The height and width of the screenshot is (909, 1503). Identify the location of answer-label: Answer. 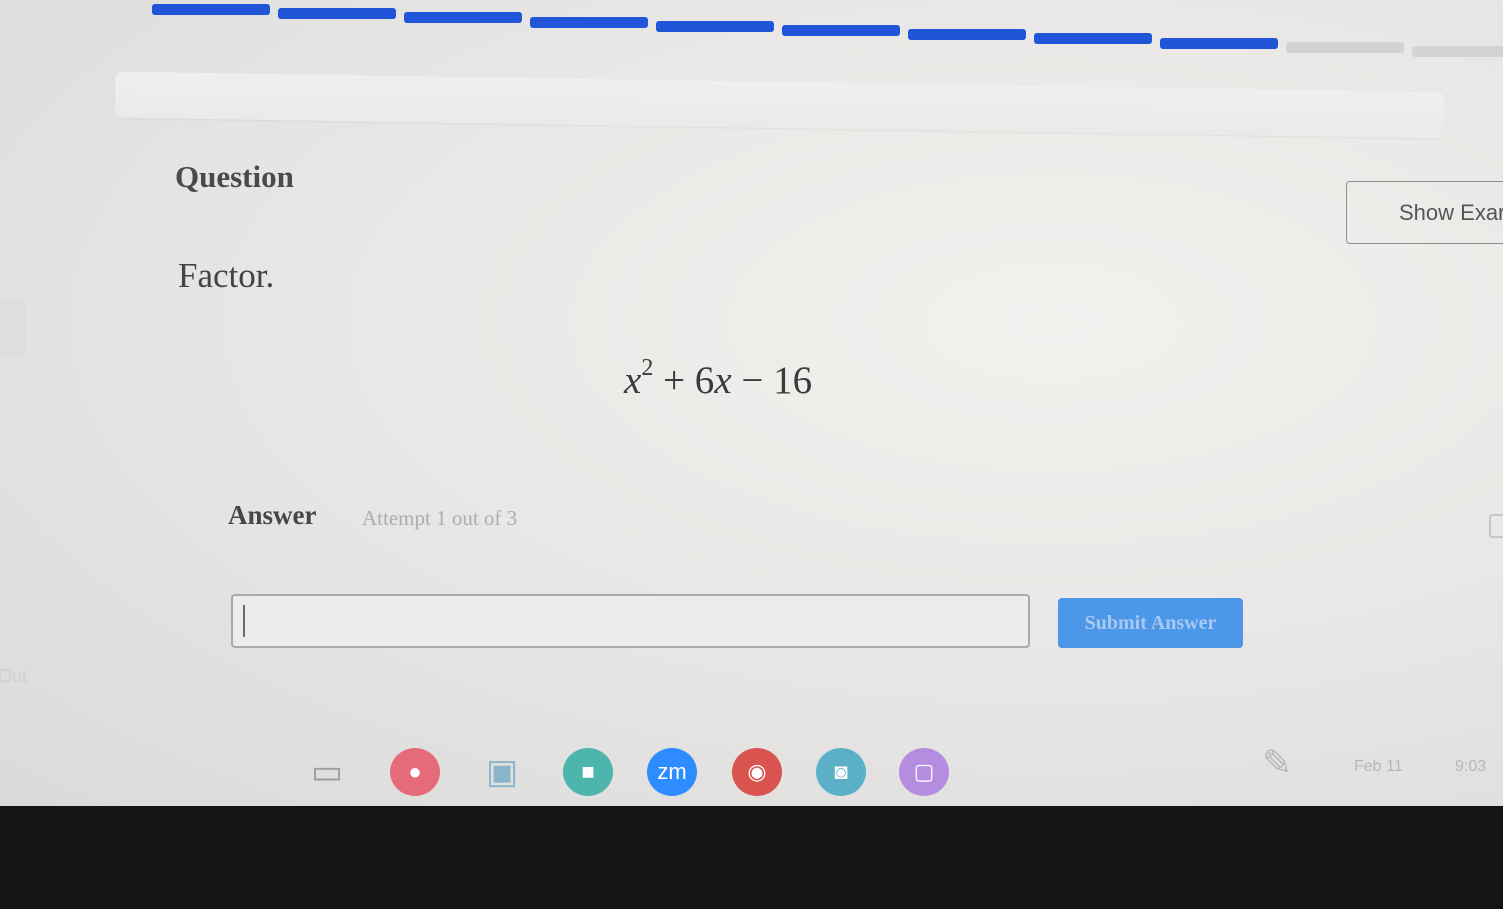
(272, 515).